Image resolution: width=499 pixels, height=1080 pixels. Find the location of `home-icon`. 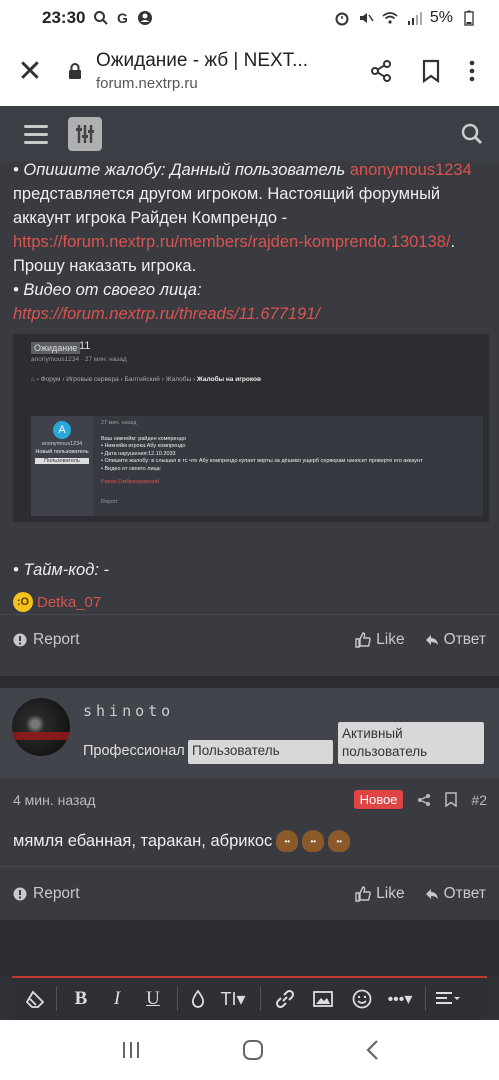

home-icon is located at coordinates (253, 1050).